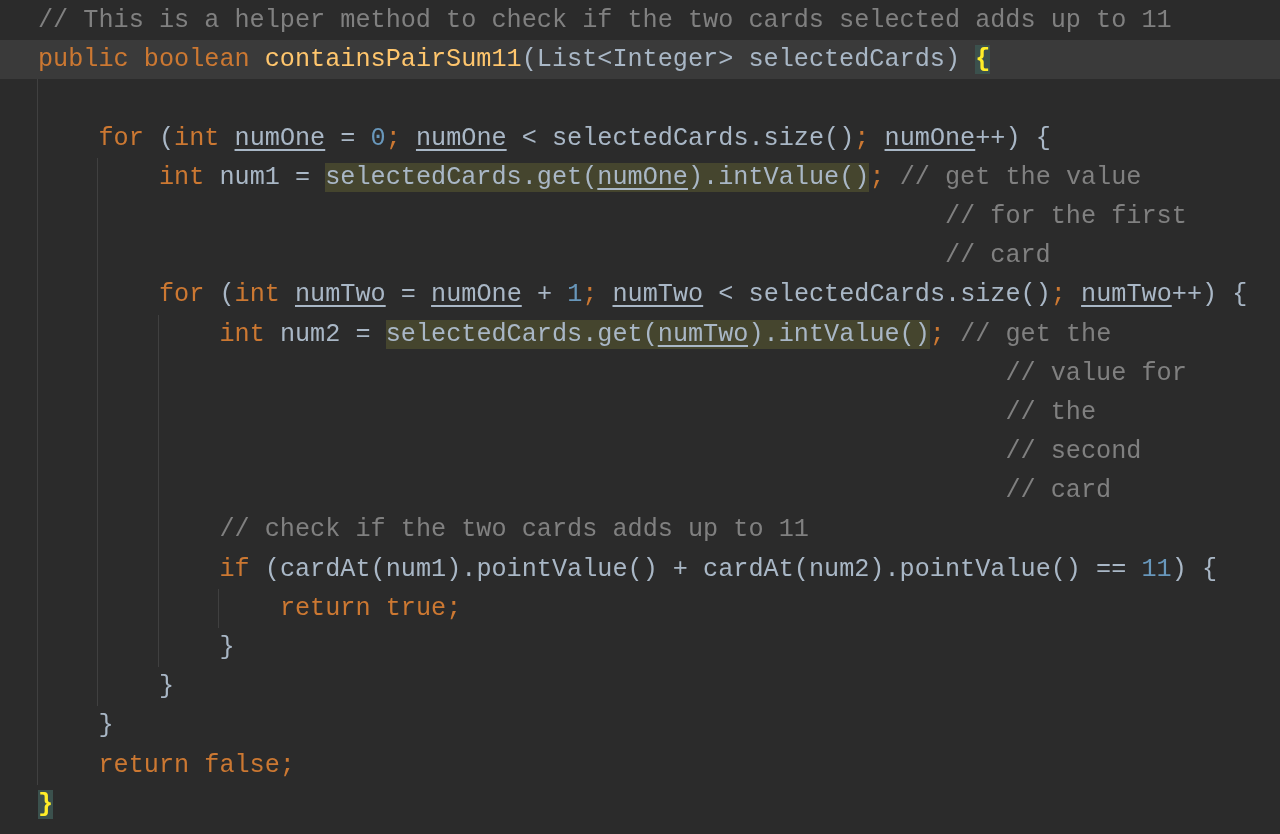 The height and width of the screenshot is (834, 1280). I want to click on code-text: ), so click(1179, 569).